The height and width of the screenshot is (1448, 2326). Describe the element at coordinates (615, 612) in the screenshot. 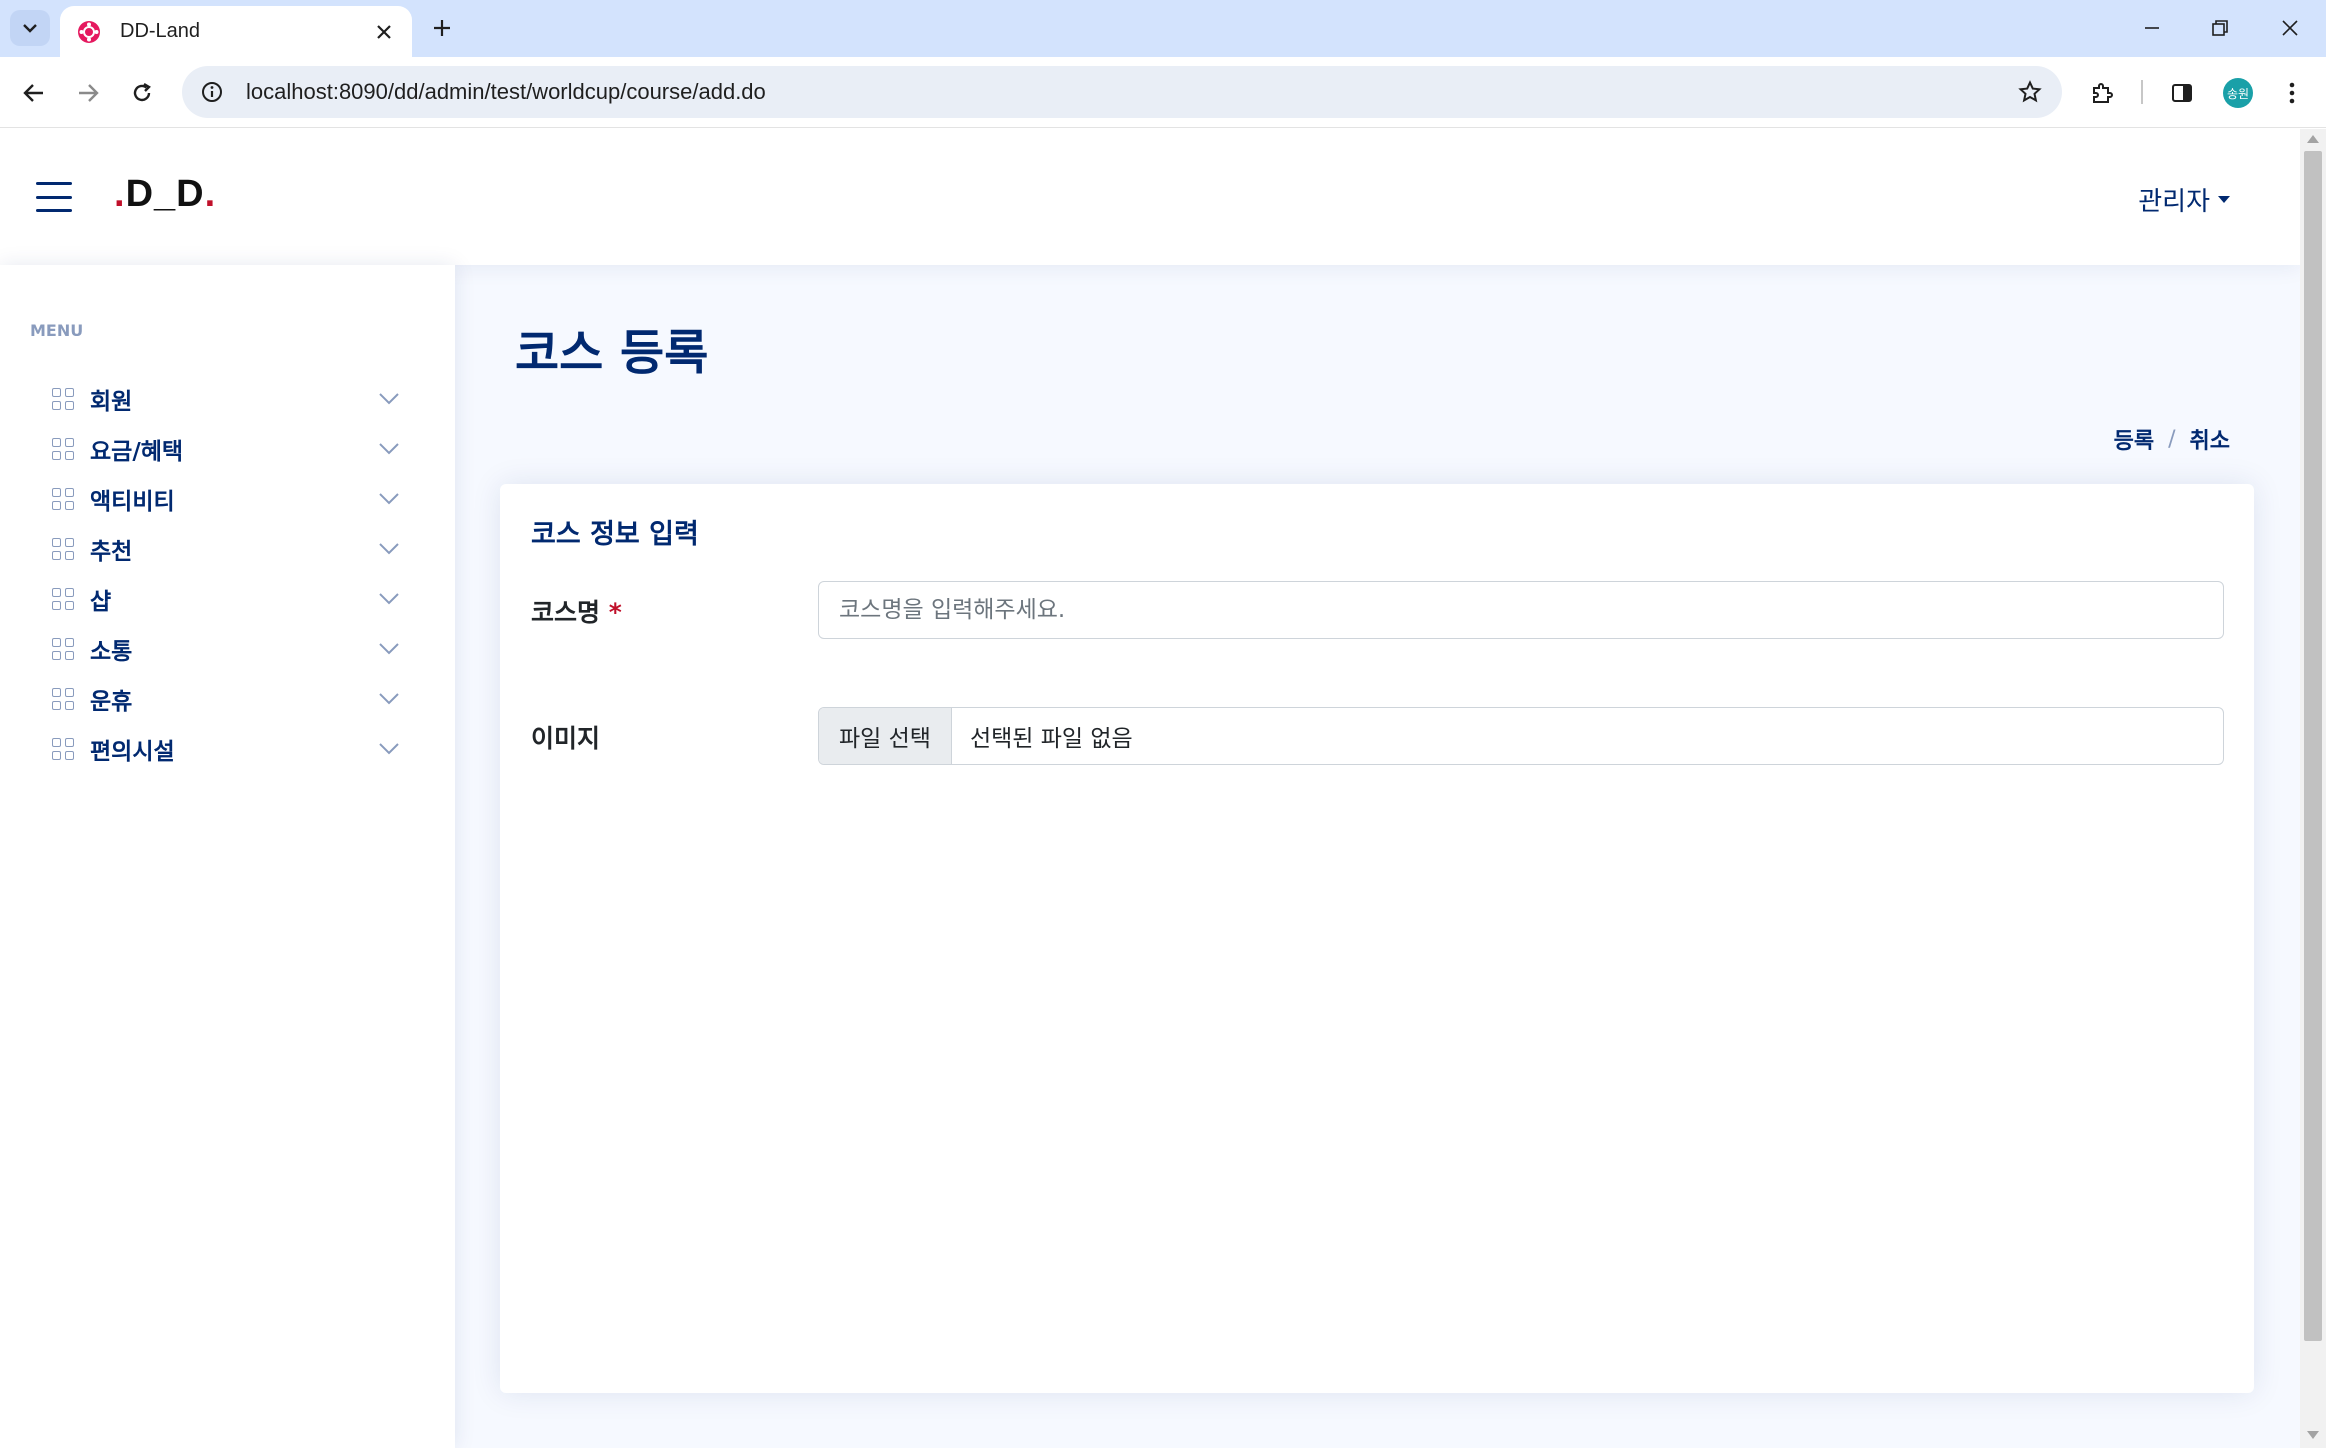

I see `required-mark: *` at that location.